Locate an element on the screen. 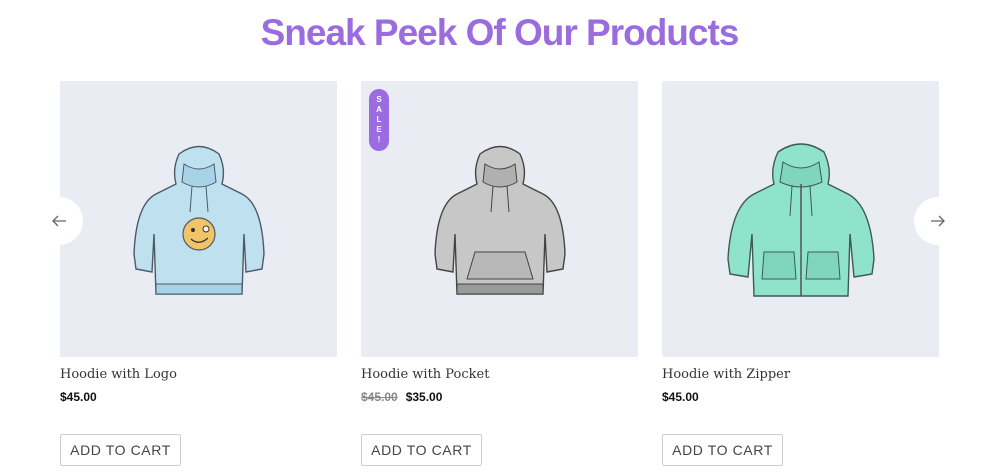 The width and height of the screenshot is (999, 472). price-current: $35.00 is located at coordinates (424, 397).